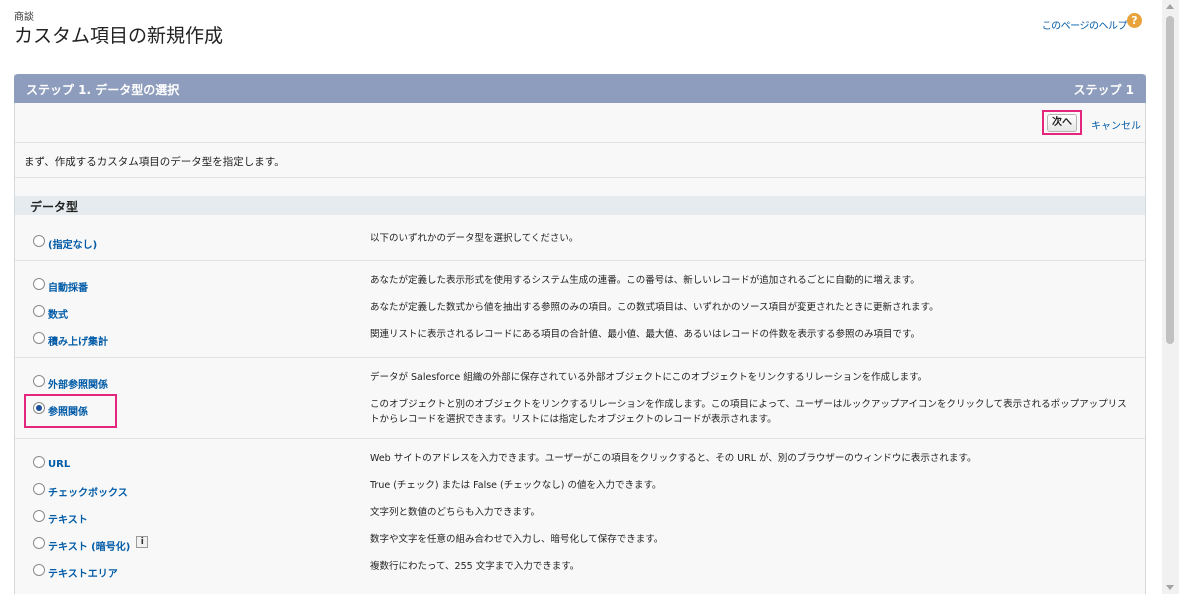 The width and height of the screenshot is (1179, 594). I want to click on option-label: テキスト (暗号化), so click(89, 547).